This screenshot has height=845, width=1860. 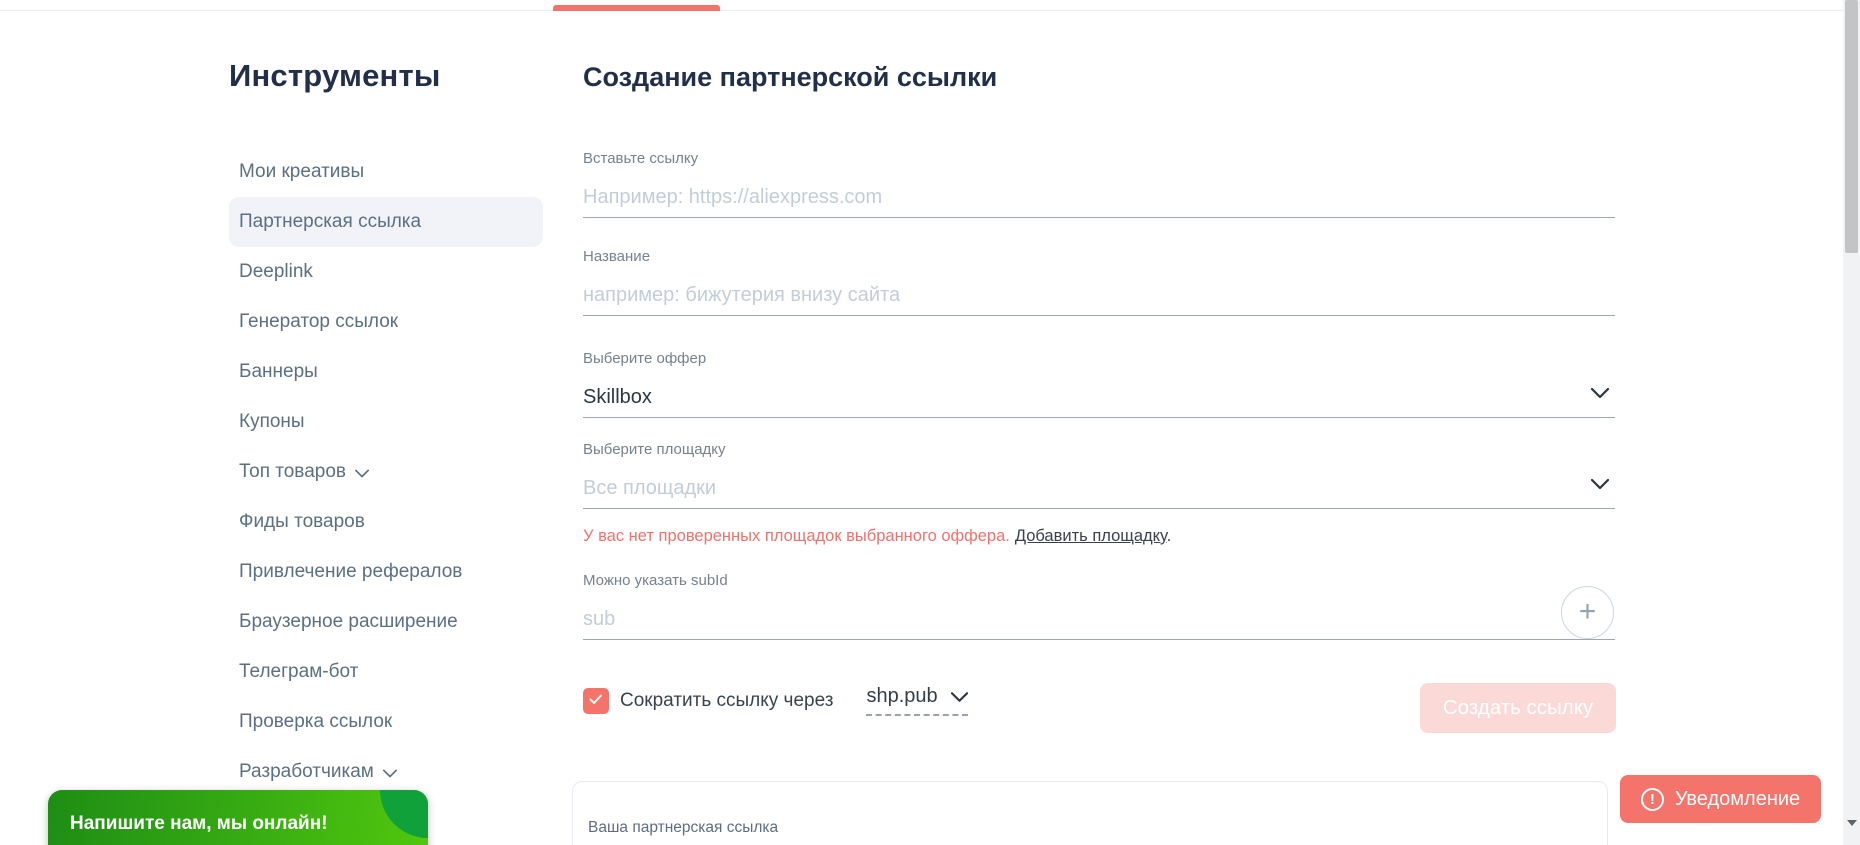 I want to click on sidebar-item-affiliate-link: Партнерская ссылка, so click(x=386, y=222).